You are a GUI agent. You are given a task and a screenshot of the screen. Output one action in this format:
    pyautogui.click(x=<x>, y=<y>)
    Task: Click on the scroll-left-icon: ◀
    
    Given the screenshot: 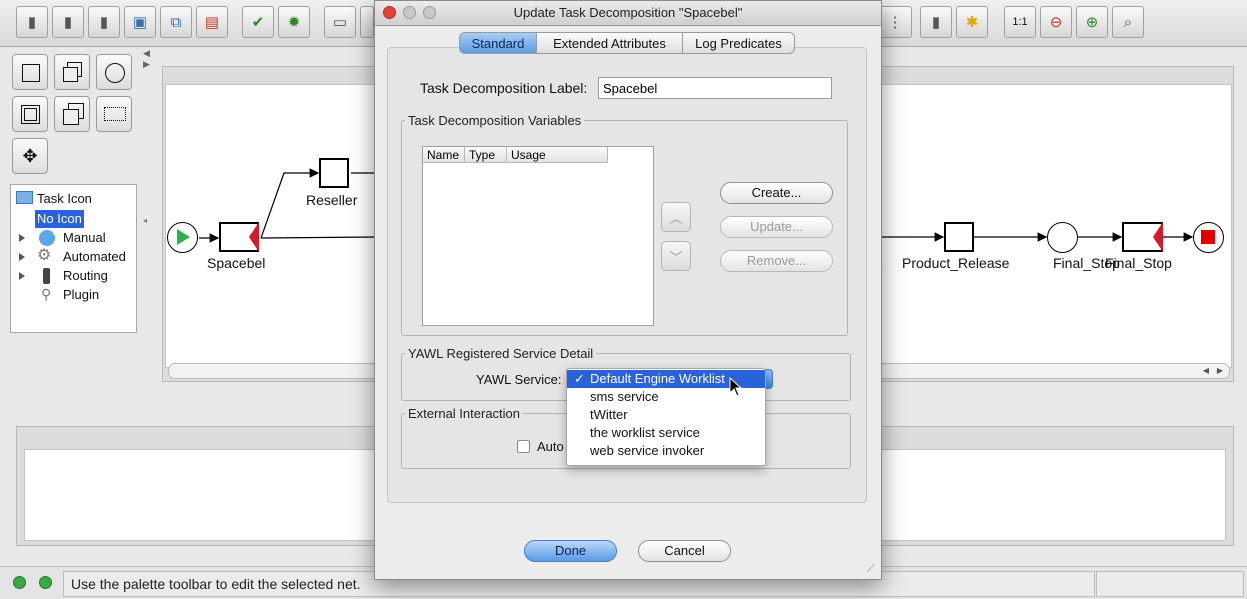 What is the action you would take?
    pyautogui.click(x=1206, y=370)
    